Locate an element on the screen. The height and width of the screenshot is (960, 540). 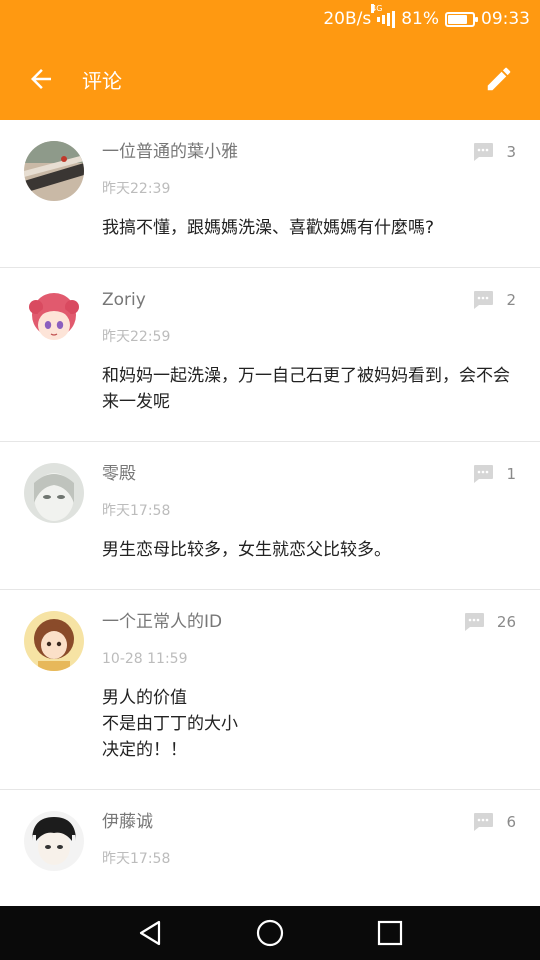
write-comment-button is located at coordinates (499, 79).